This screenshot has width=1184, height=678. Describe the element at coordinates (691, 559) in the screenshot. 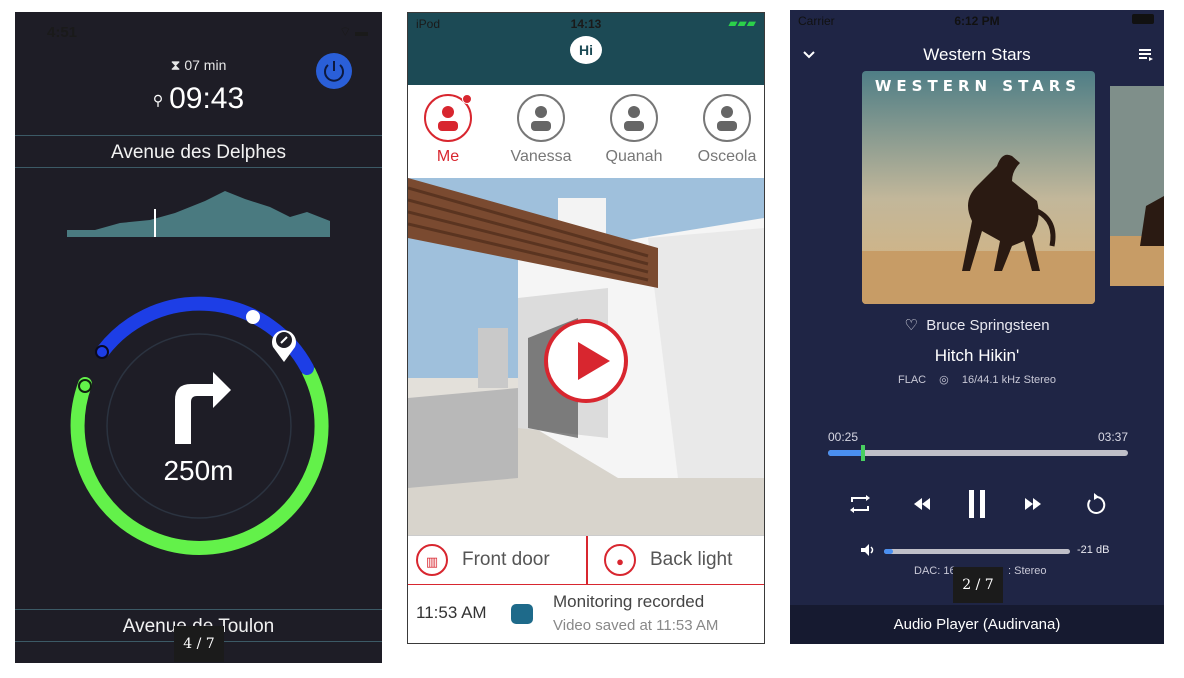

I see `device-label: Back light` at that location.